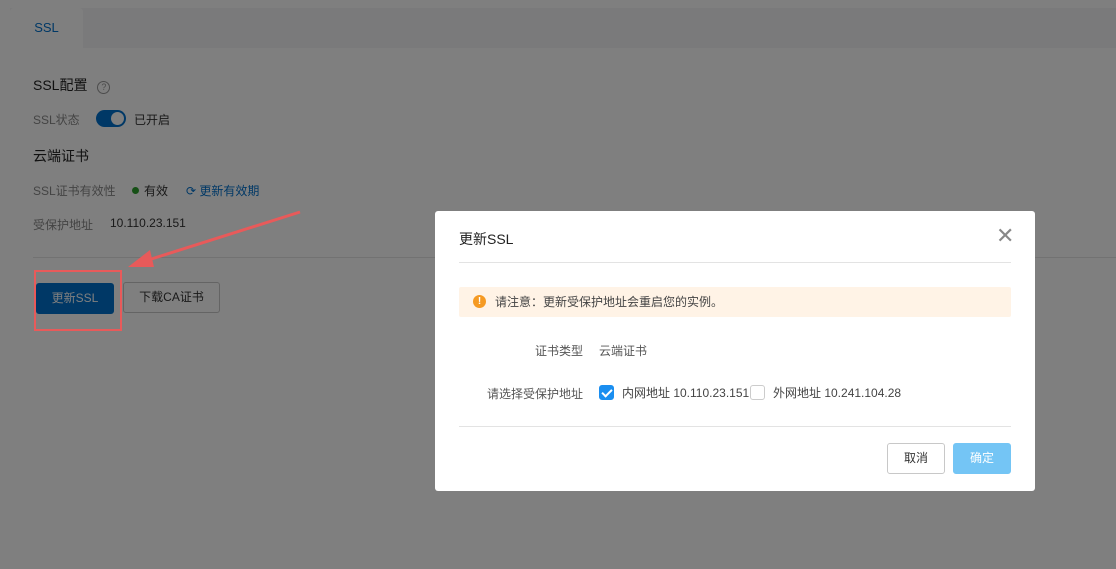 This screenshot has width=1116, height=569. Describe the element at coordinates (735, 302) in the screenshot. I see `warning-alert: ! 请注意：更新受保护地址会重启您的实例。` at that location.